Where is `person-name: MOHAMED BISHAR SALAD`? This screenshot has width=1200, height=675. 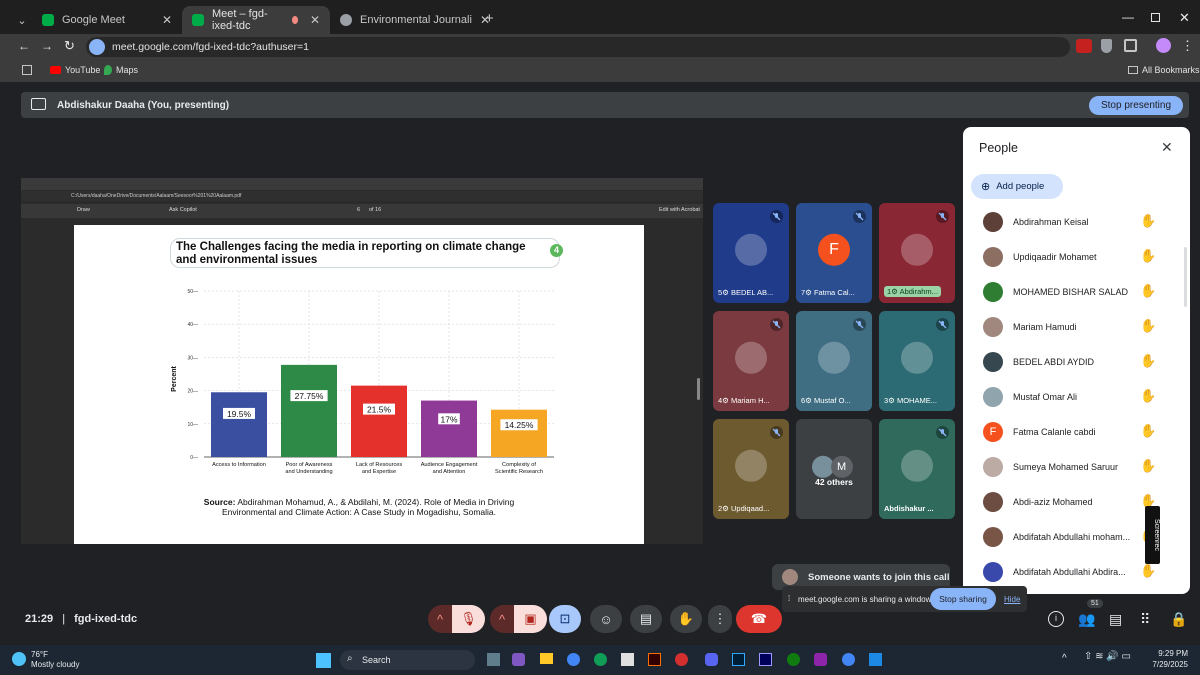 person-name: MOHAMED BISHAR SALAD is located at coordinates (1071, 292).